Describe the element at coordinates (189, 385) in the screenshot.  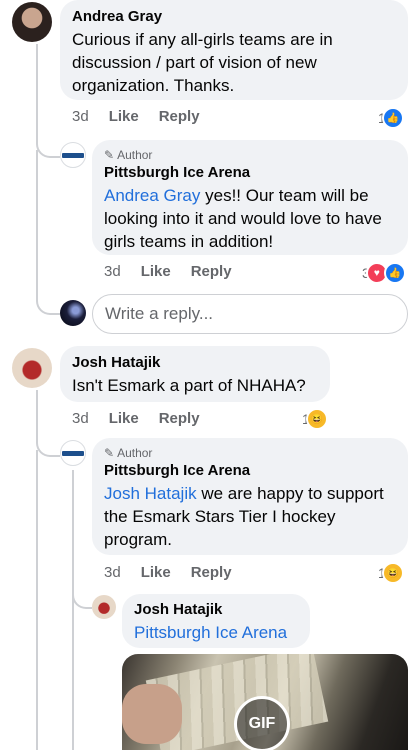
I see `comment-text: Isn't Esmark a part of NHAHA?` at that location.